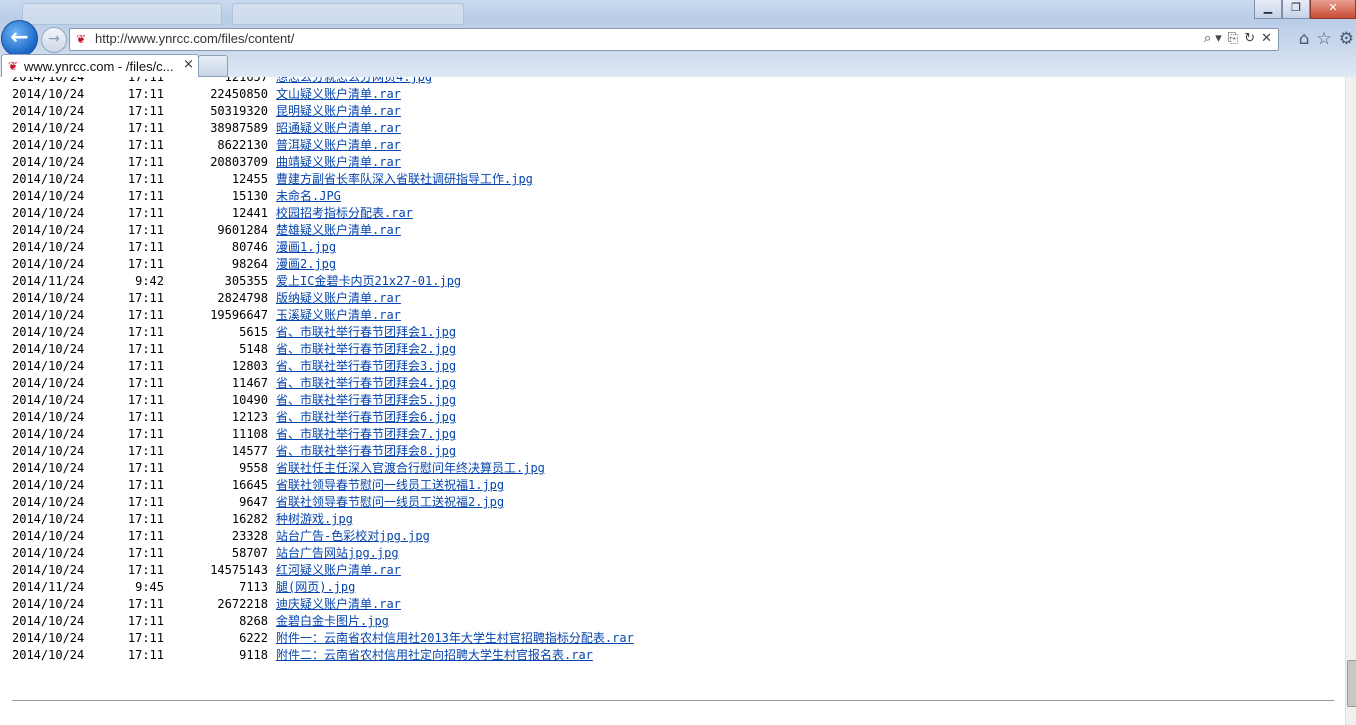 The image size is (1356, 725). I want to click on file-link: 迪庆疑义账户清单.rar, so click(338, 604).